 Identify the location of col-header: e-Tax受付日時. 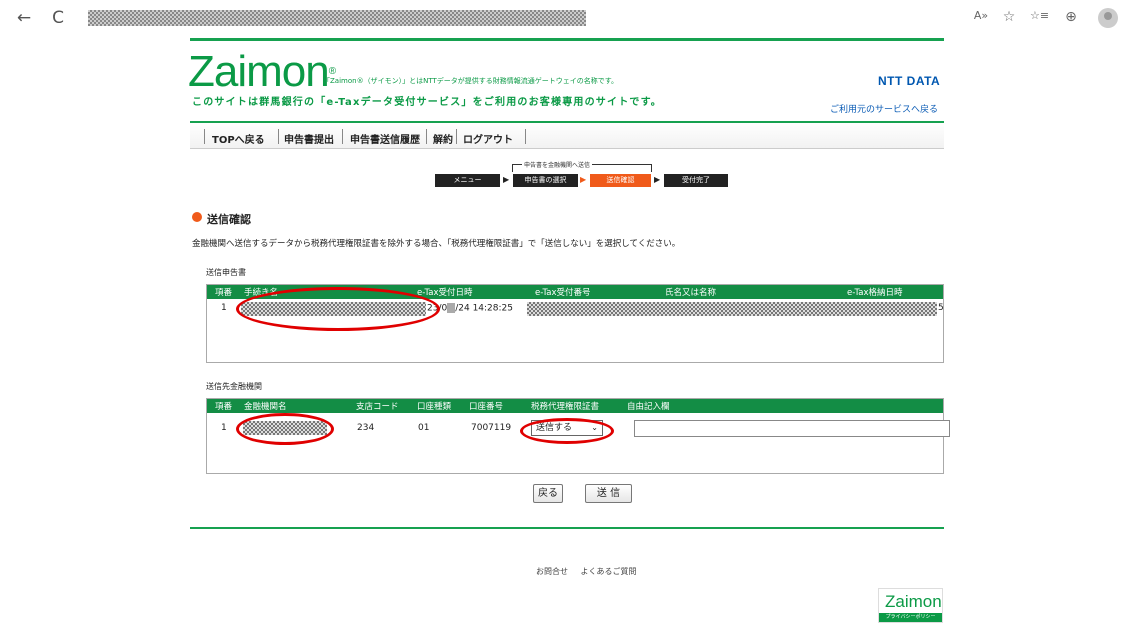
(445, 293).